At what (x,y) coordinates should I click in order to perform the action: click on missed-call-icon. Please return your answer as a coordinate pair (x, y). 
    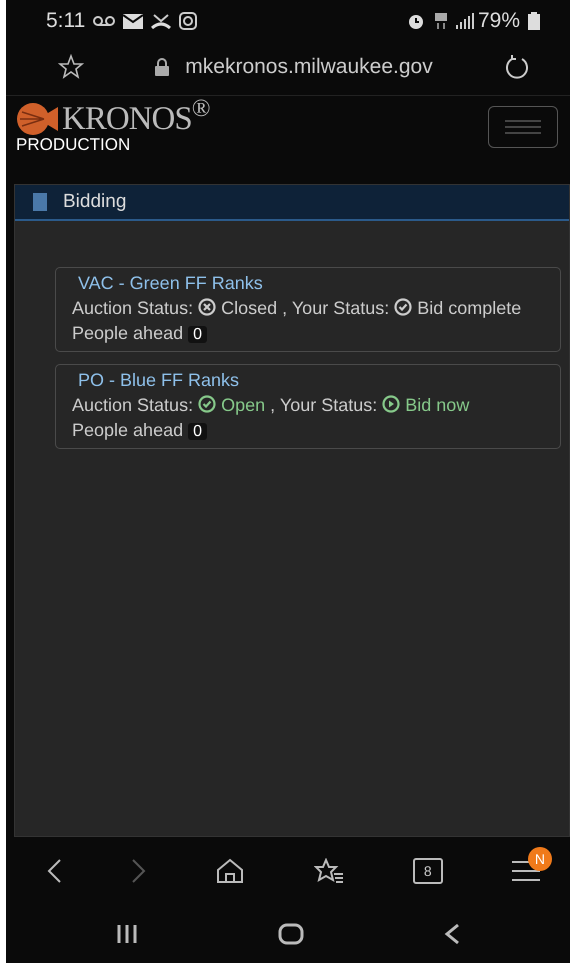
    Looking at the image, I should click on (161, 21).